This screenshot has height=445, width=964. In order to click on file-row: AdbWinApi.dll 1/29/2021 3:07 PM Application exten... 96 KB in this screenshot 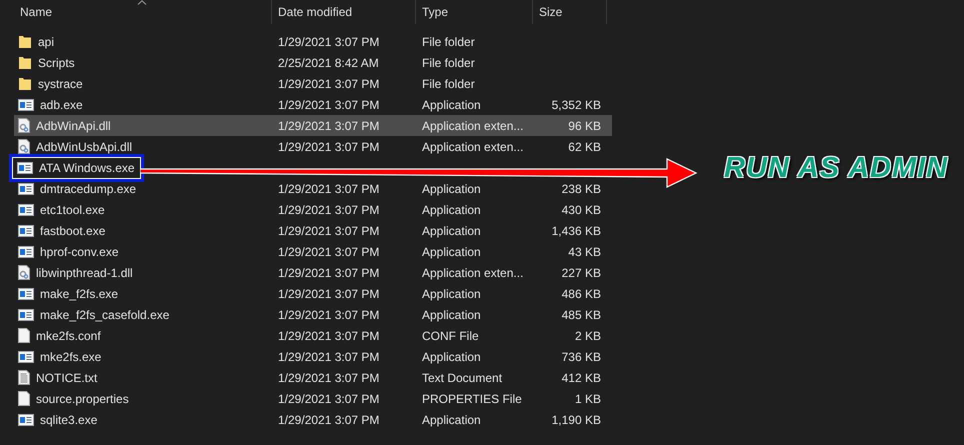, I will do `click(313, 125)`.